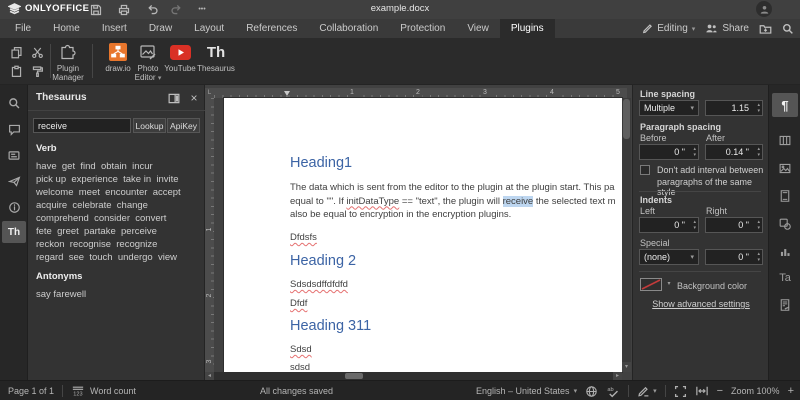 Image resolution: width=800 pixels, height=400 pixels. What do you see at coordinates (348, 28) in the screenshot?
I see `tab-collaboration: Collaboration` at bounding box center [348, 28].